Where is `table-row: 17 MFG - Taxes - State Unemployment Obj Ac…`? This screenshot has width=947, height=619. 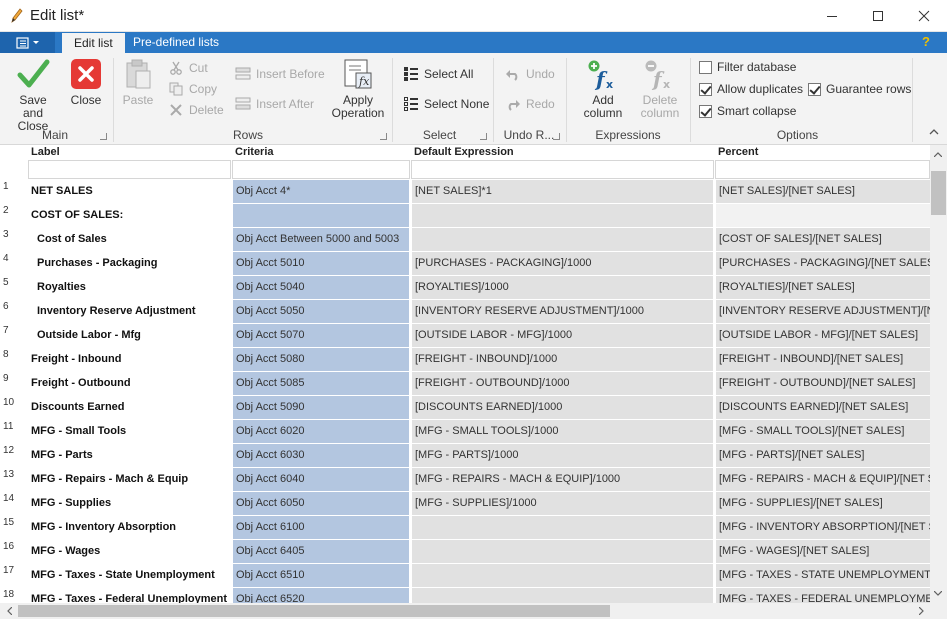 table-row: 17 MFG - Taxes - State Unemployment Obj Ac… is located at coordinates (465, 576).